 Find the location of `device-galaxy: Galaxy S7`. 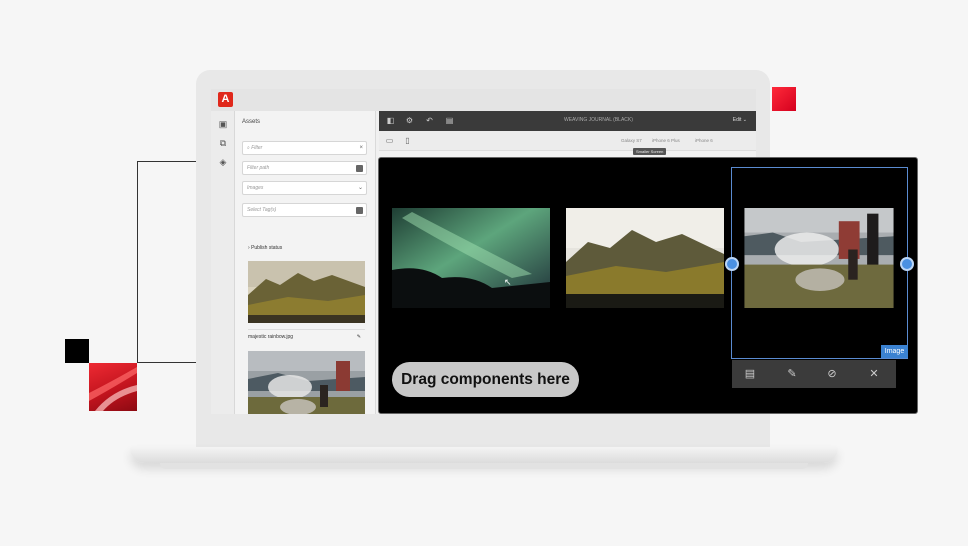

device-galaxy: Galaxy S7 is located at coordinates (631, 140).